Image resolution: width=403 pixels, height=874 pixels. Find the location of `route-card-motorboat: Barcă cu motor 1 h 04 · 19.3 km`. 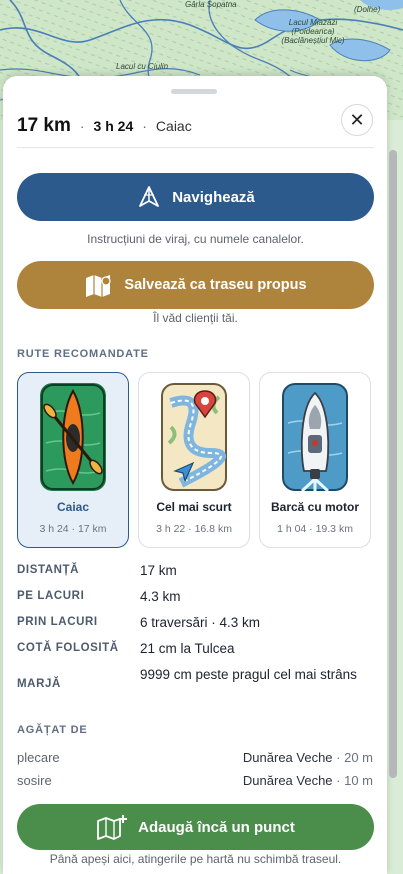

route-card-motorboat: Barcă cu motor 1 h 04 · 19.3 km is located at coordinates (315, 460).